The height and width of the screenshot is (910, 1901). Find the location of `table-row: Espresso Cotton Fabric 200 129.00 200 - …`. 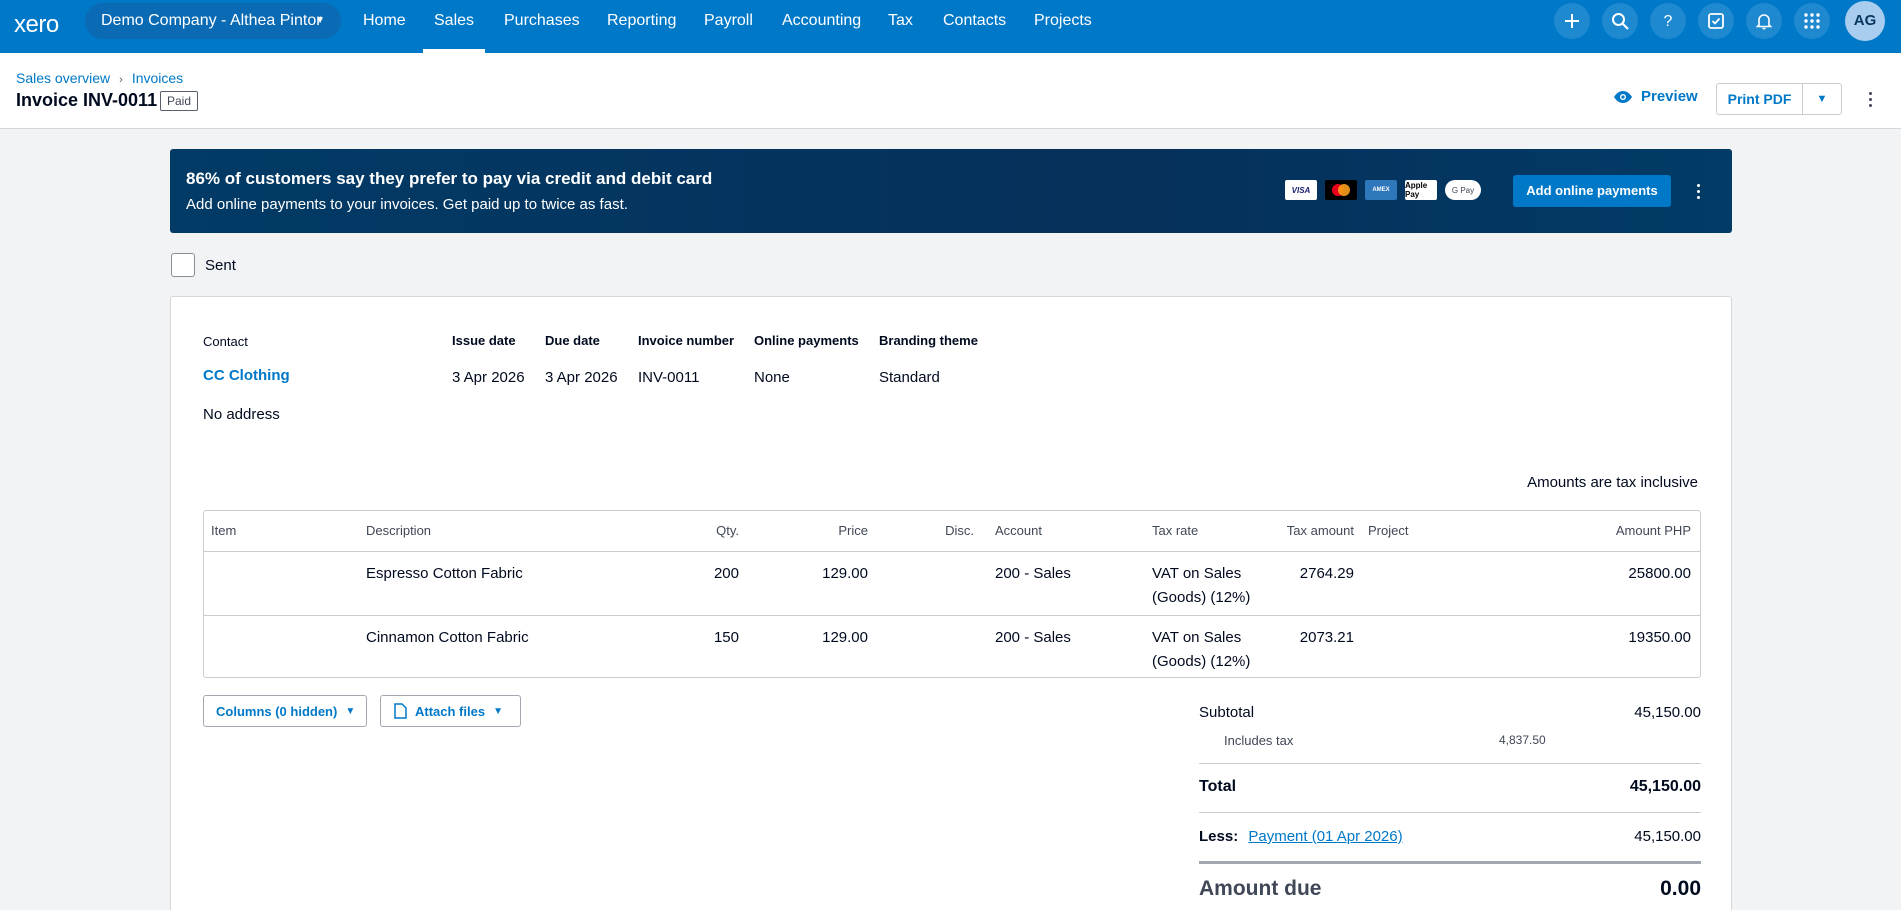

table-row: Espresso Cotton Fabric 200 129.00 200 - … is located at coordinates (952, 583).